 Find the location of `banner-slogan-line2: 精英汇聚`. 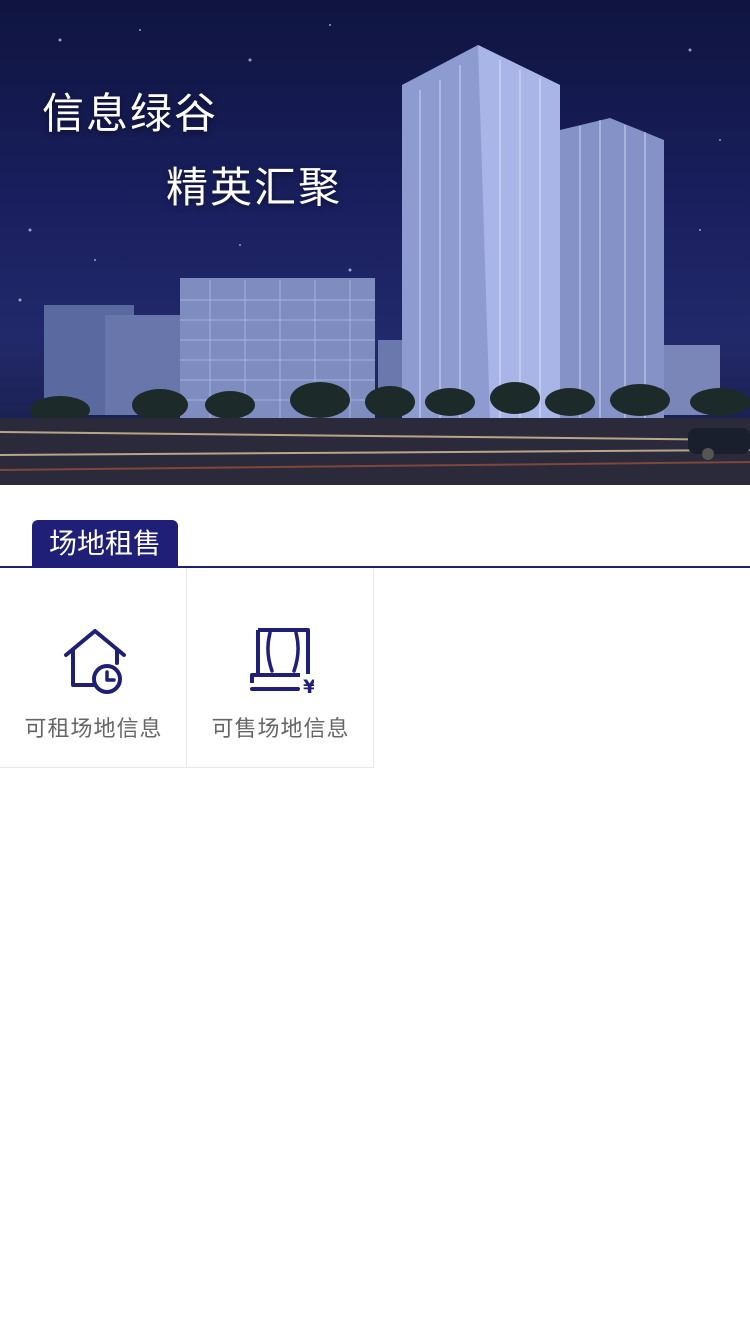

banner-slogan-line2: 精英汇聚 is located at coordinates (254, 187).